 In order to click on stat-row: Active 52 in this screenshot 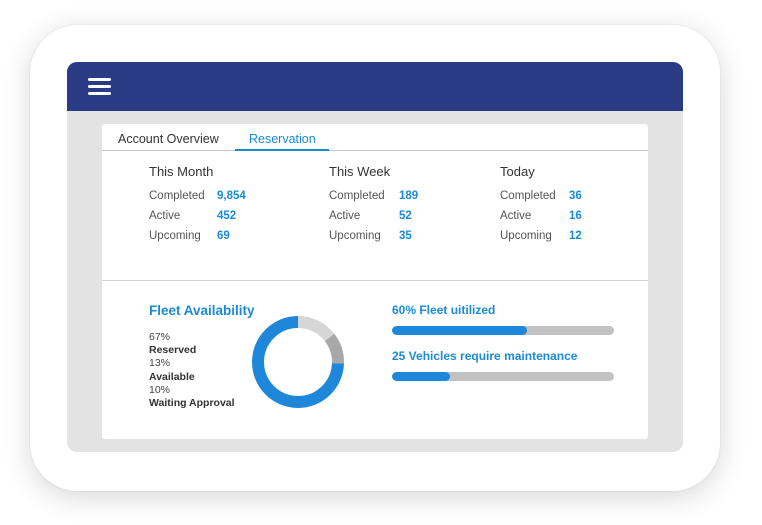, I will do `click(373, 220)`.